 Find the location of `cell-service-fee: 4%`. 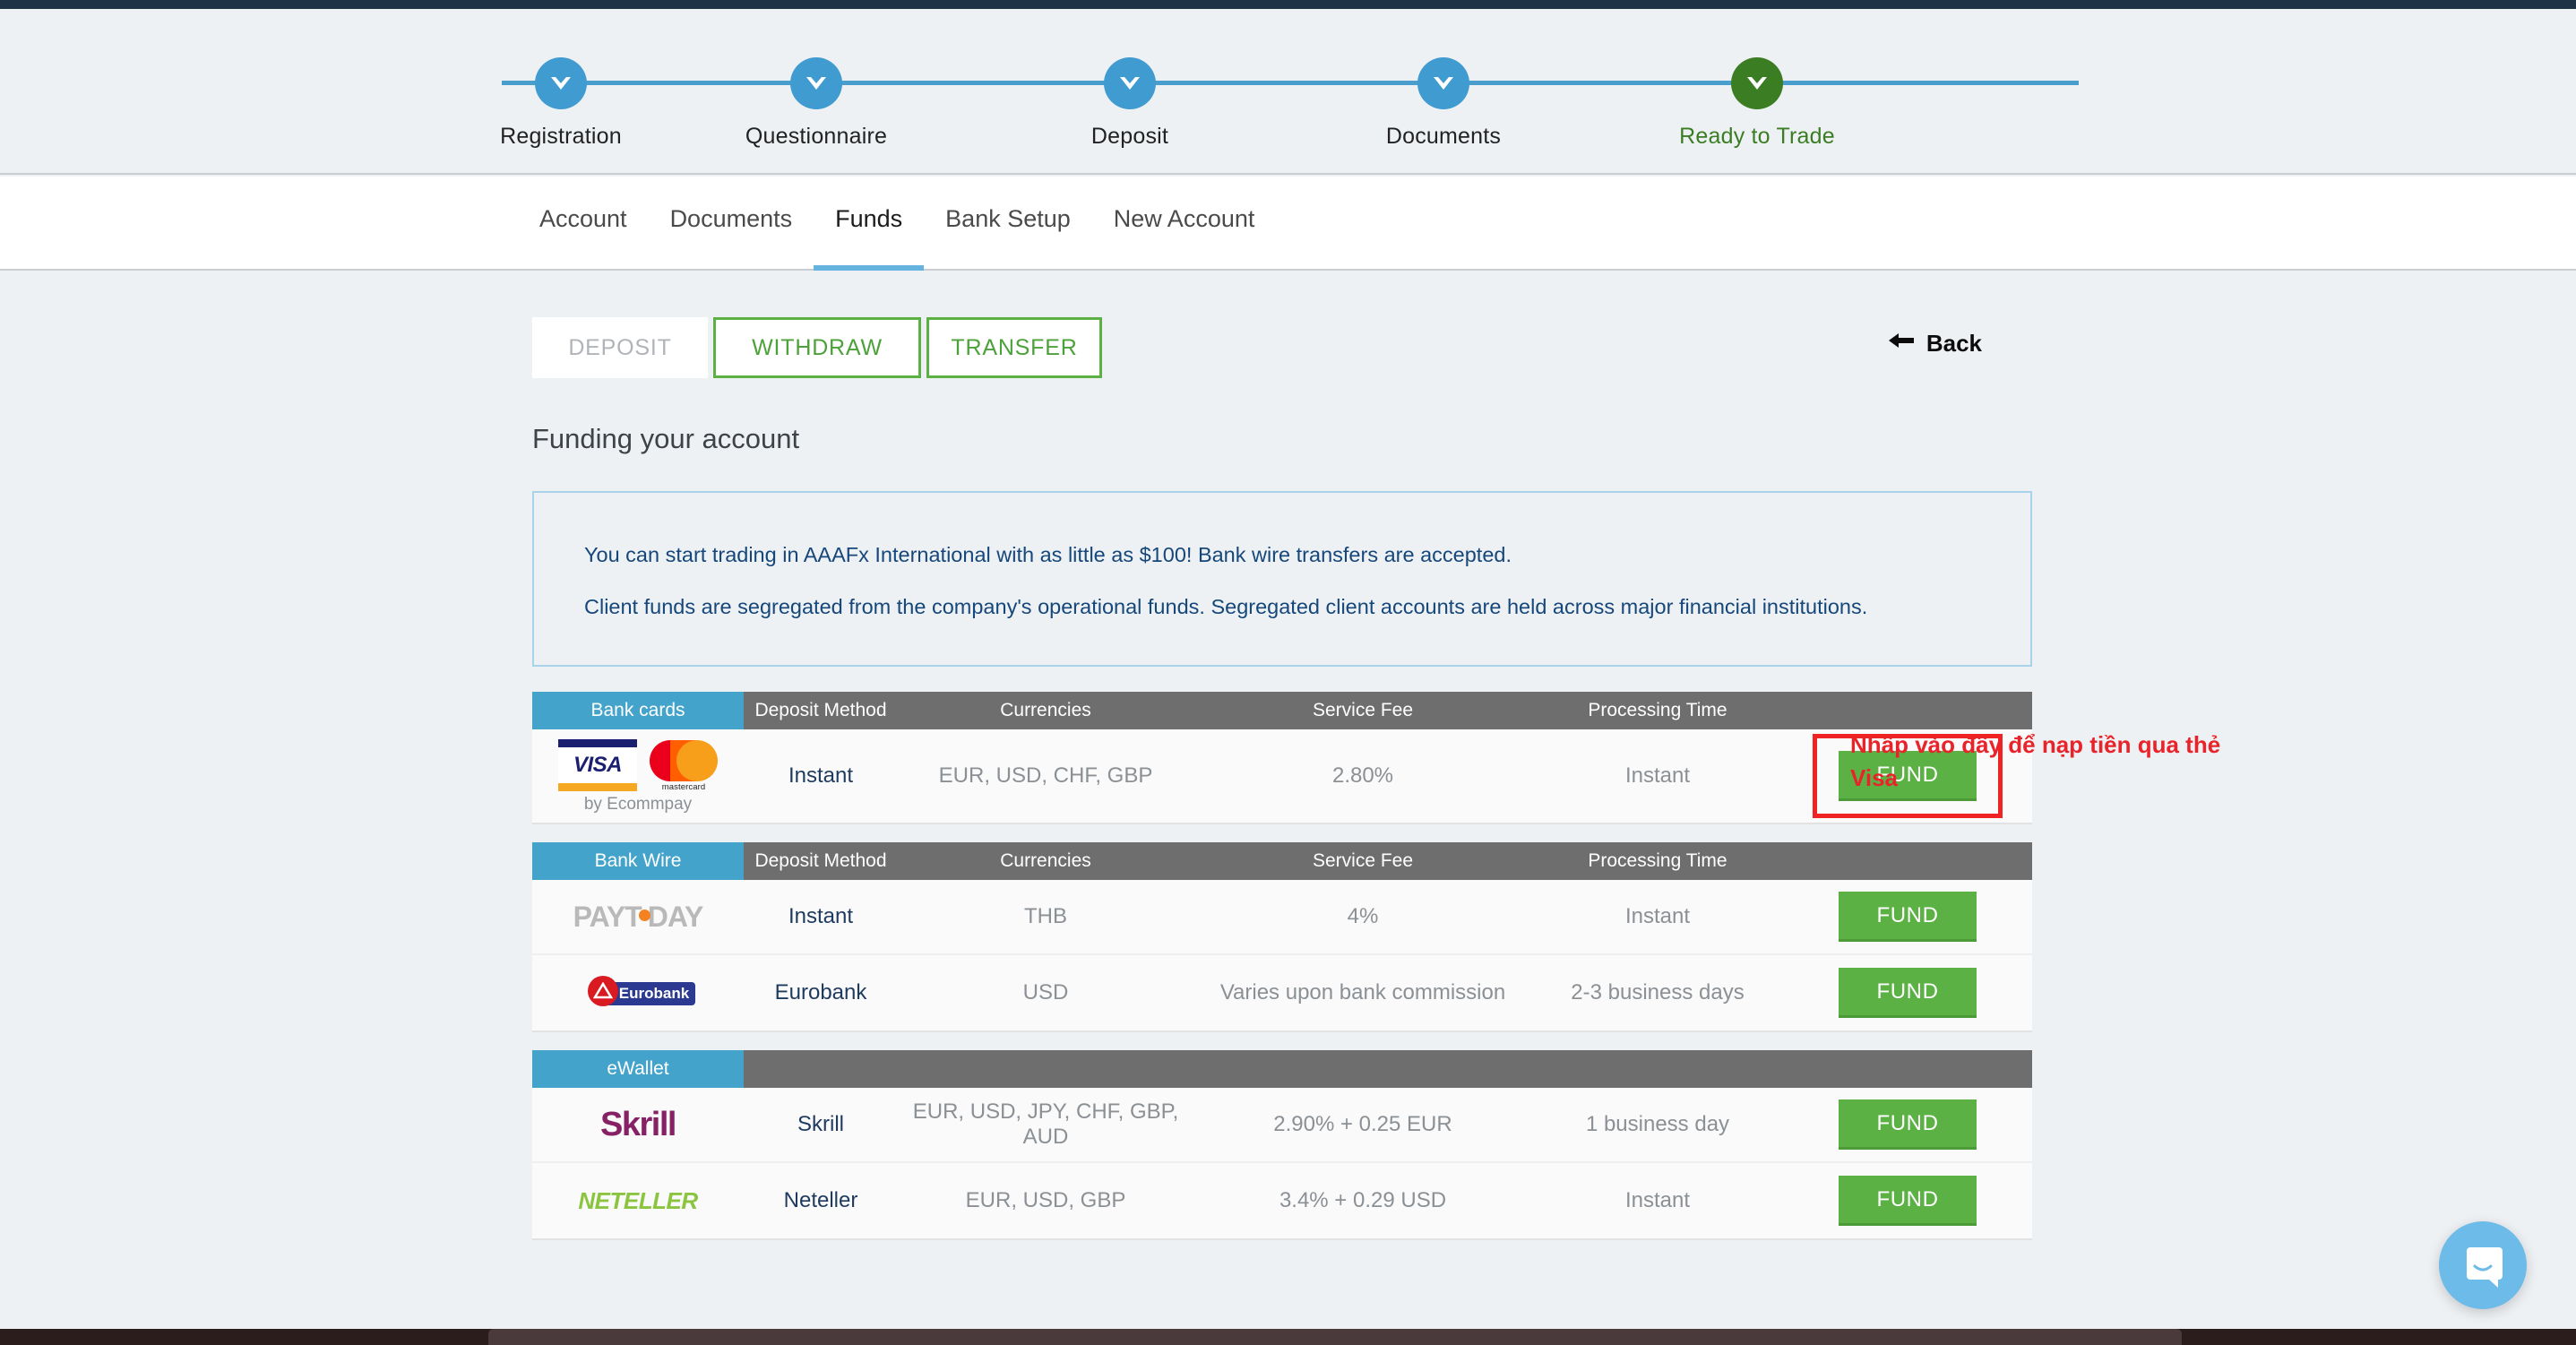

cell-service-fee: 4% is located at coordinates (1363, 916).